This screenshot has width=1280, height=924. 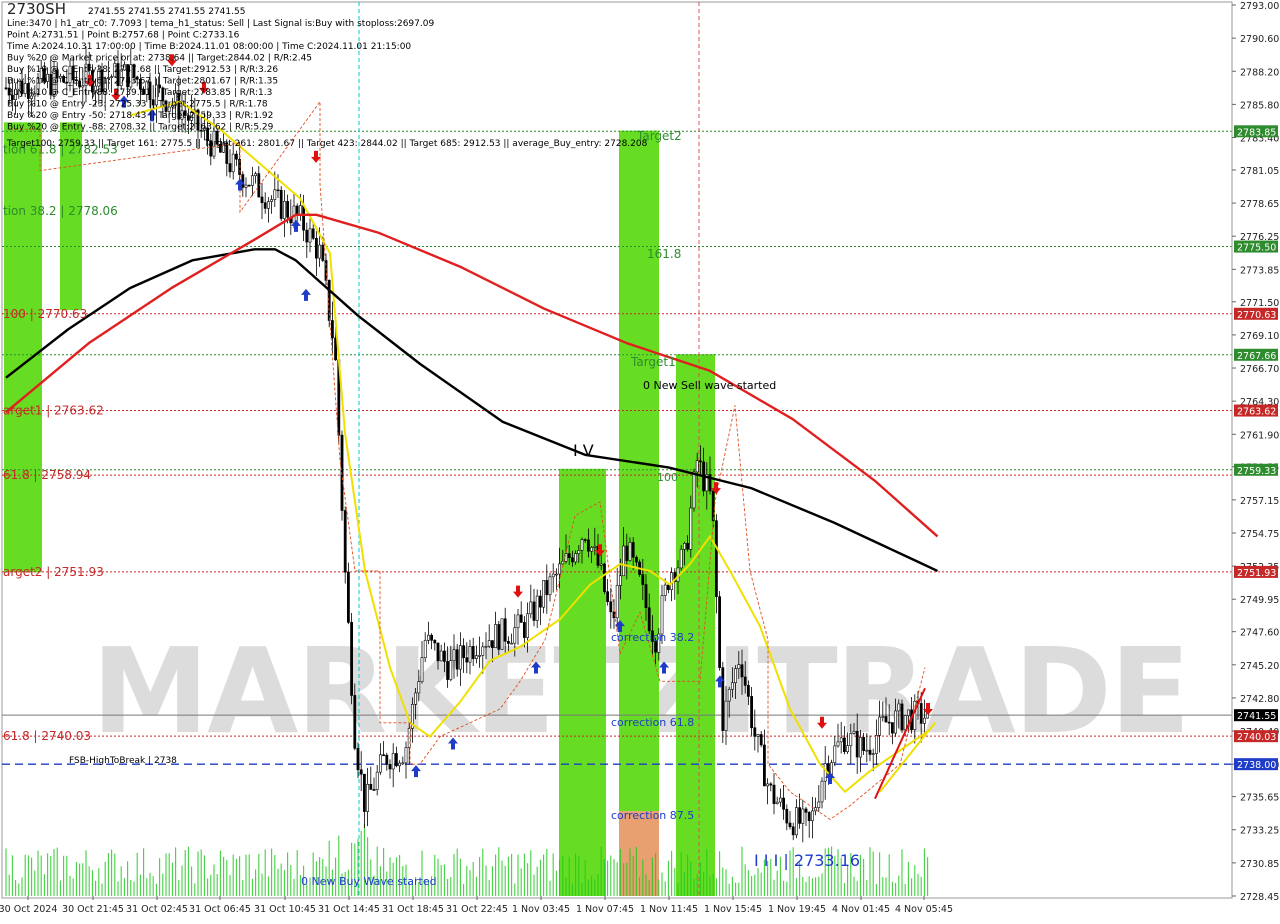 What do you see at coordinates (1259, 600) in the screenshot?
I see `y-tick-label: 2749.95` at bounding box center [1259, 600].